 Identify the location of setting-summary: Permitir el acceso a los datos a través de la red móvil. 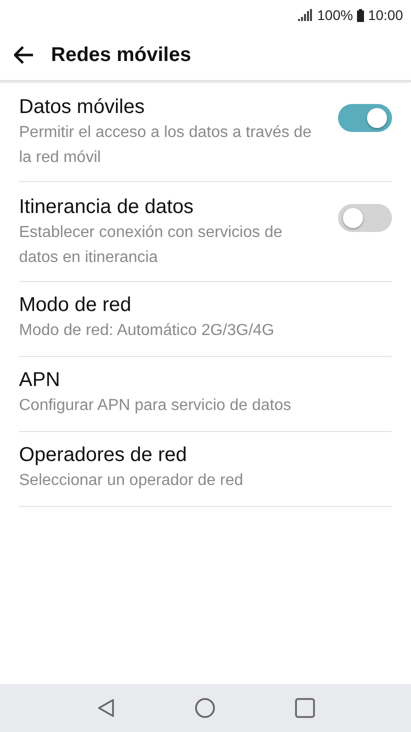
(166, 145).